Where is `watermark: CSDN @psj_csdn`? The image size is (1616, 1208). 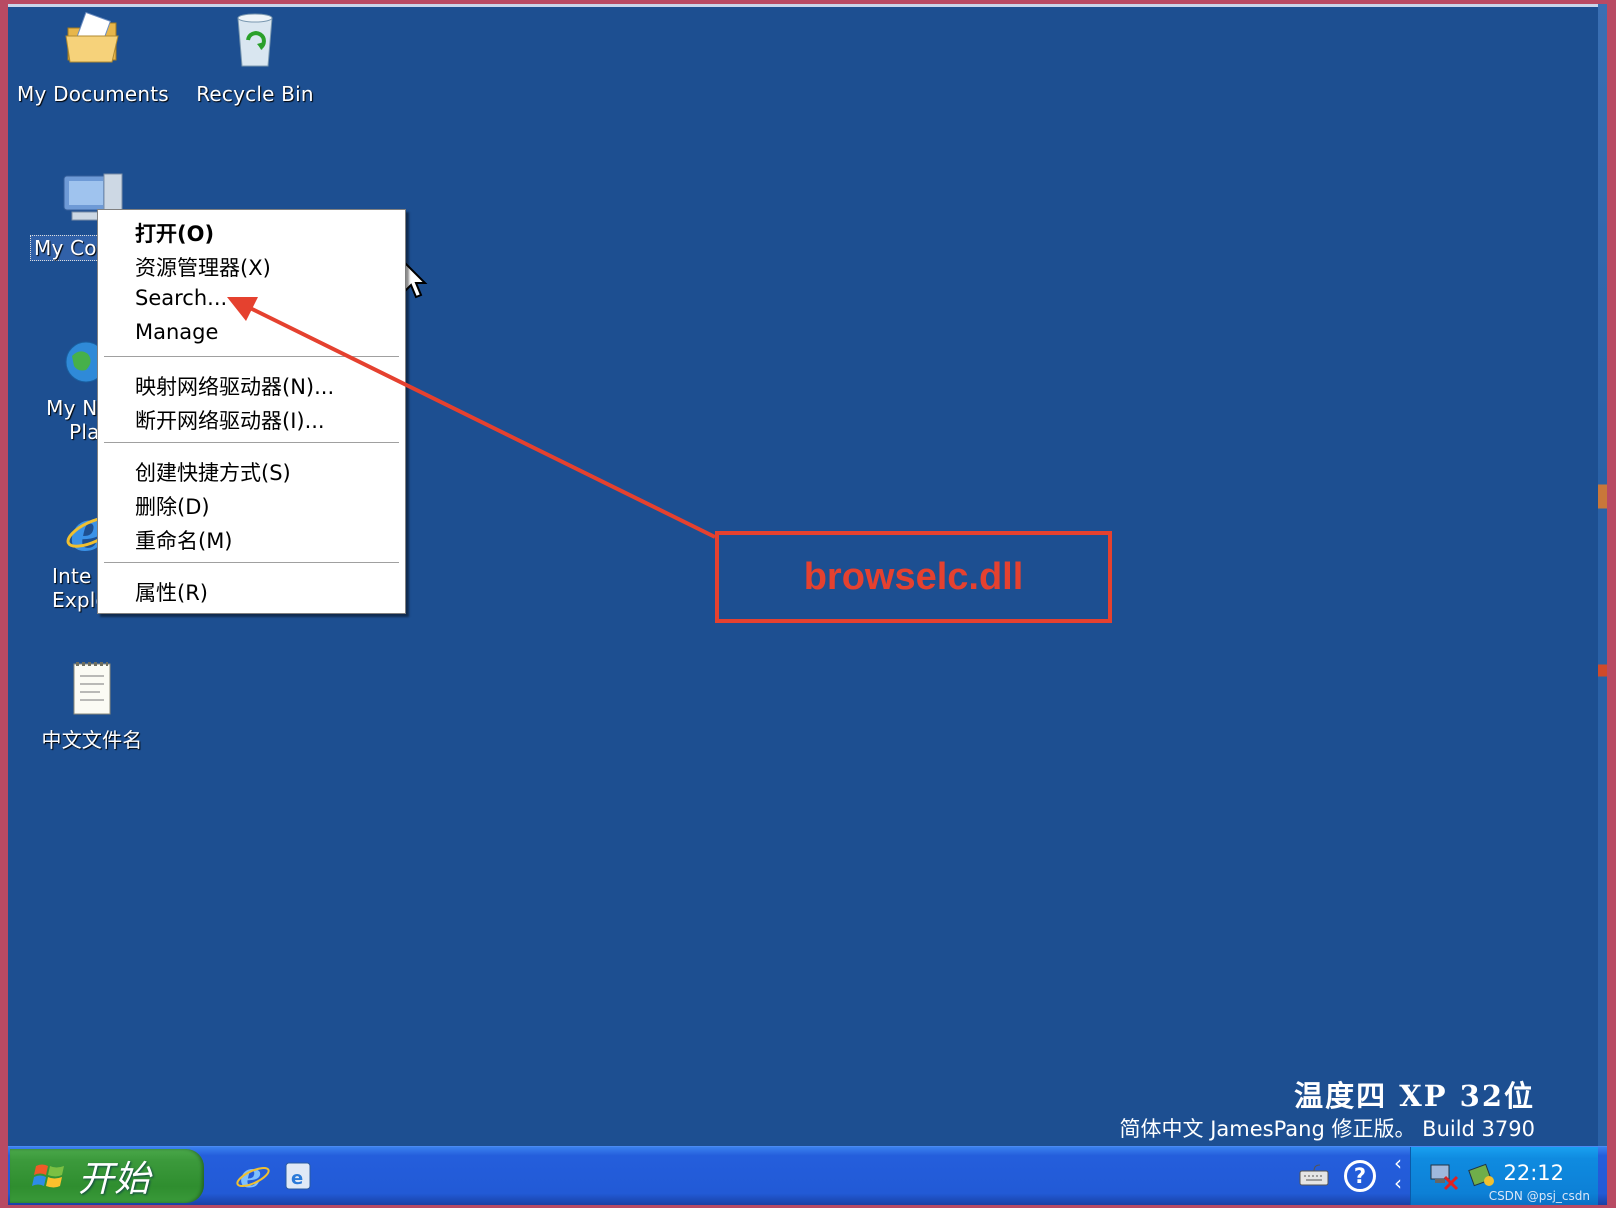 watermark: CSDN @psj_csdn is located at coordinates (1539, 1196).